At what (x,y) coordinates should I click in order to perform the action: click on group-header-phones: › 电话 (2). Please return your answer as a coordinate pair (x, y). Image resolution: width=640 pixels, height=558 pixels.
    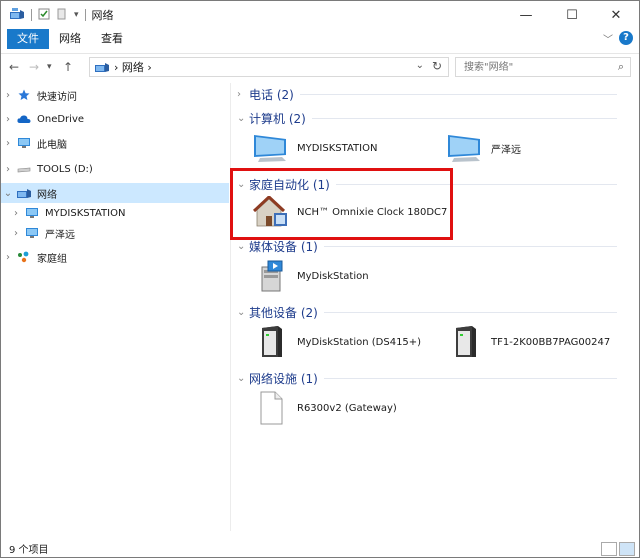
    Looking at the image, I should click on (427, 94).